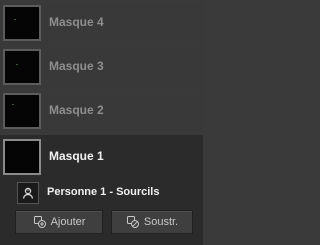 This screenshot has height=245, width=320. Describe the element at coordinates (68, 222) in the screenshot. I see `add-button-label: Ajouter` at that location.